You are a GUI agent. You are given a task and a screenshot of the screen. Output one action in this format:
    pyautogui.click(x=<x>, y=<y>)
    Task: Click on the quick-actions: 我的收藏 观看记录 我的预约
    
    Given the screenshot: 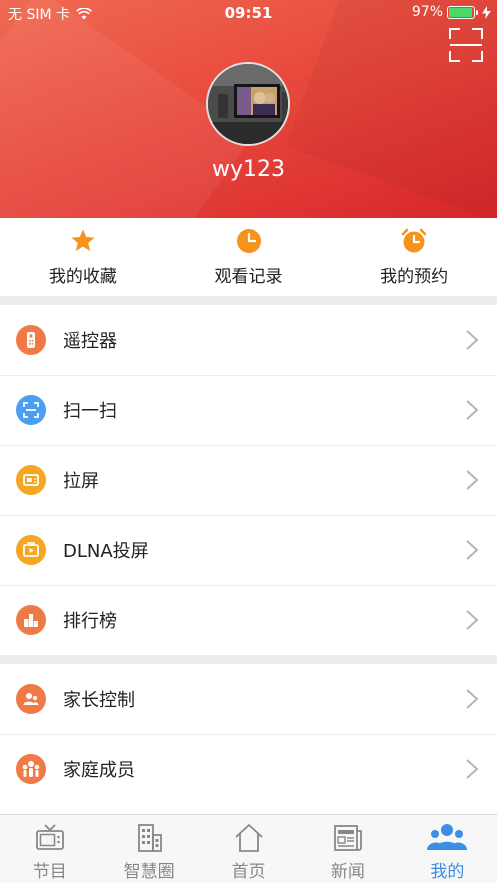 What is the action you would take?
    pyautogui.click(x=248, y=257)
    